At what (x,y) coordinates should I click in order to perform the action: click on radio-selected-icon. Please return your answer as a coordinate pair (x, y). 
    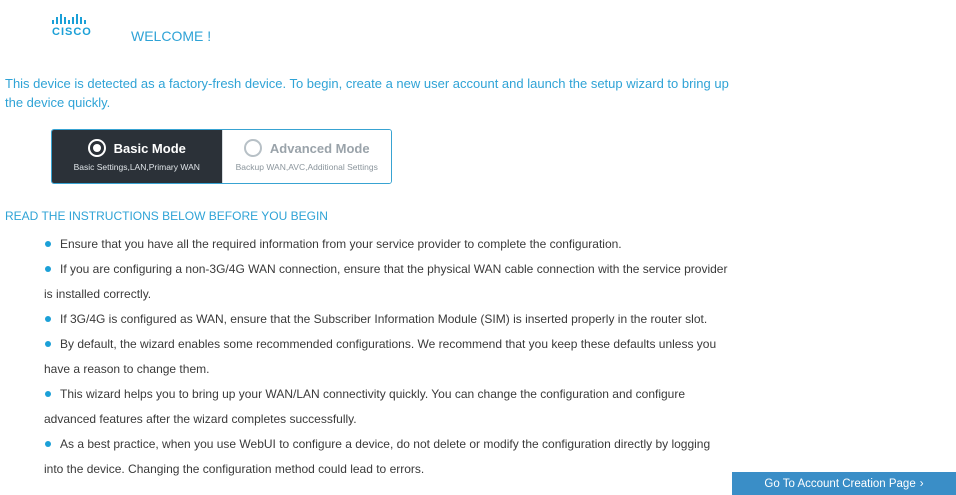
    Looking at the image, I should click on (96, 148).